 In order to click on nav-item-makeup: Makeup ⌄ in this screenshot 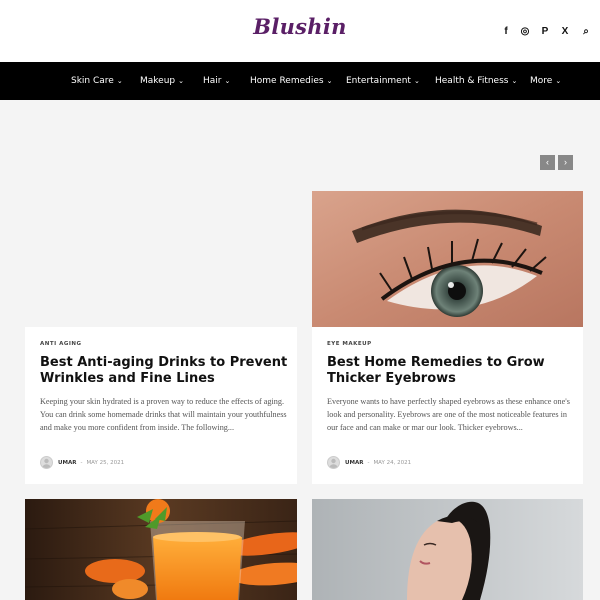, I will do `click(162, 81)`.